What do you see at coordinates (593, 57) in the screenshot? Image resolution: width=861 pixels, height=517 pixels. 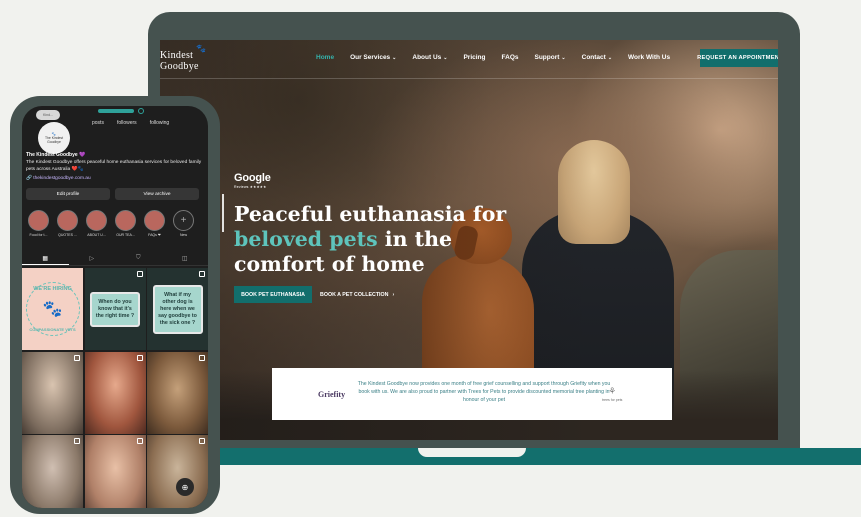 I see `nav-item-label: Contact` at bounding box center [593, 57].